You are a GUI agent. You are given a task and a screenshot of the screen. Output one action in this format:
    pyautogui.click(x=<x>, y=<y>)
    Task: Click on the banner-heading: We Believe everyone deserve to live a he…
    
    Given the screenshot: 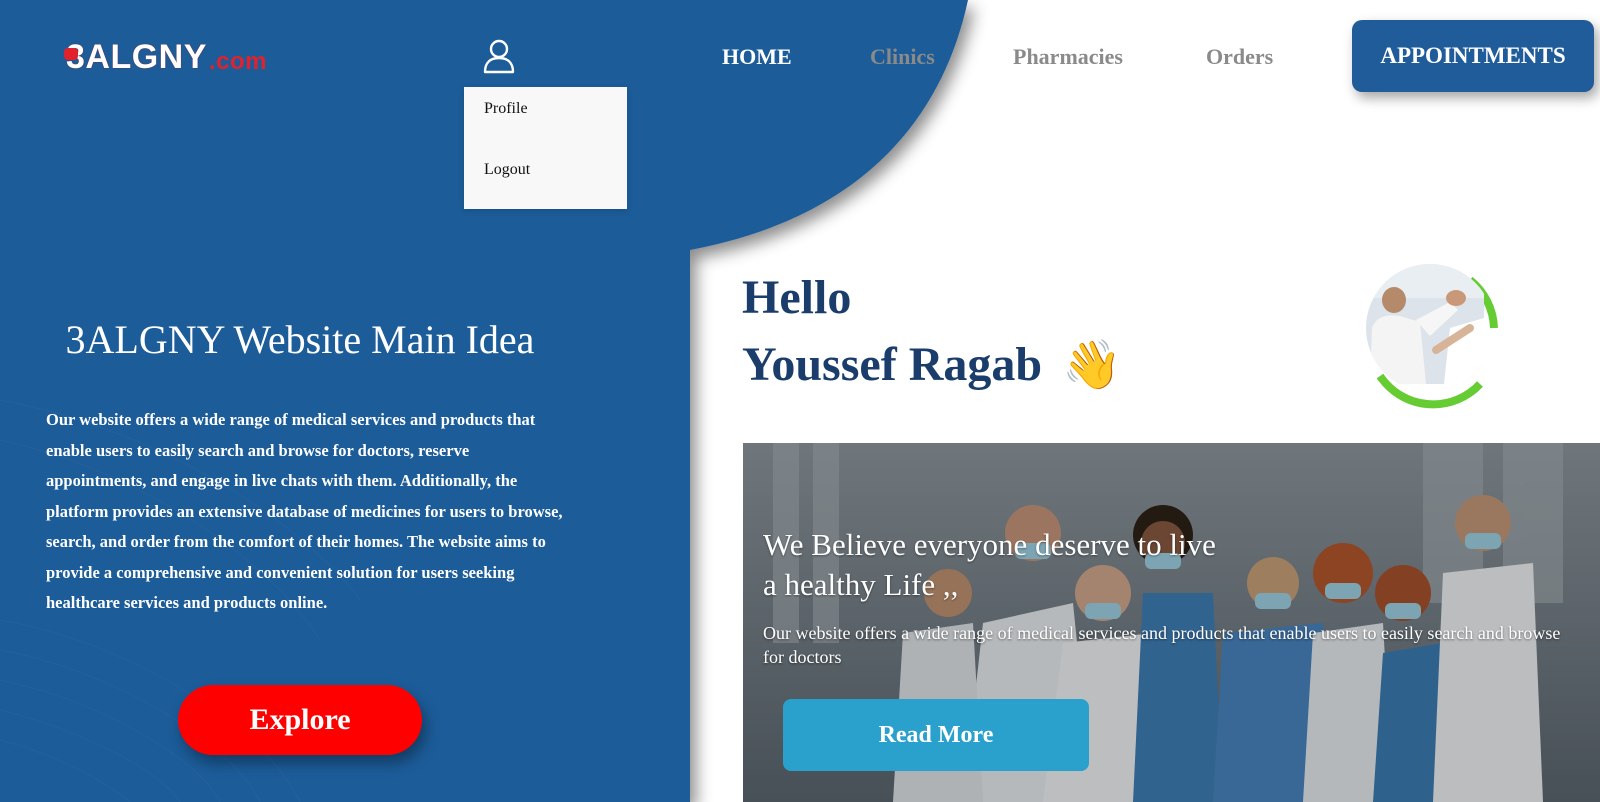 What is the action you would take?
    pyautogui.click(x=989, y=564)
    